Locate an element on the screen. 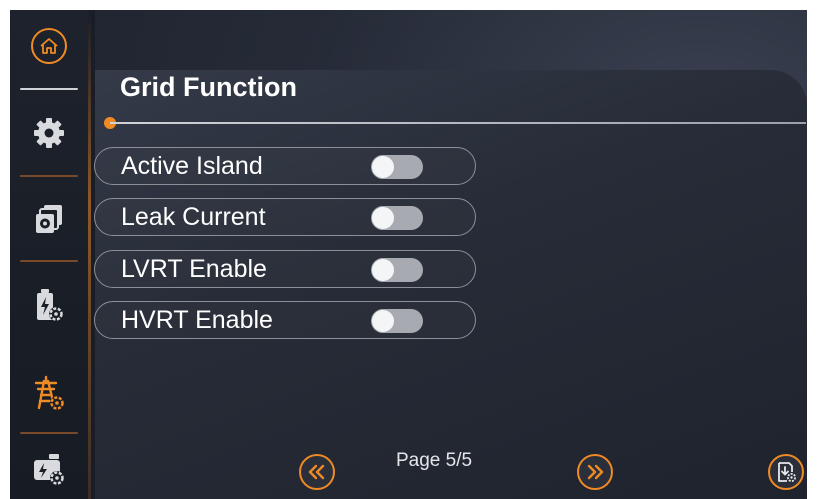  document-download-gear-icon is located at coordinates (787, 472).